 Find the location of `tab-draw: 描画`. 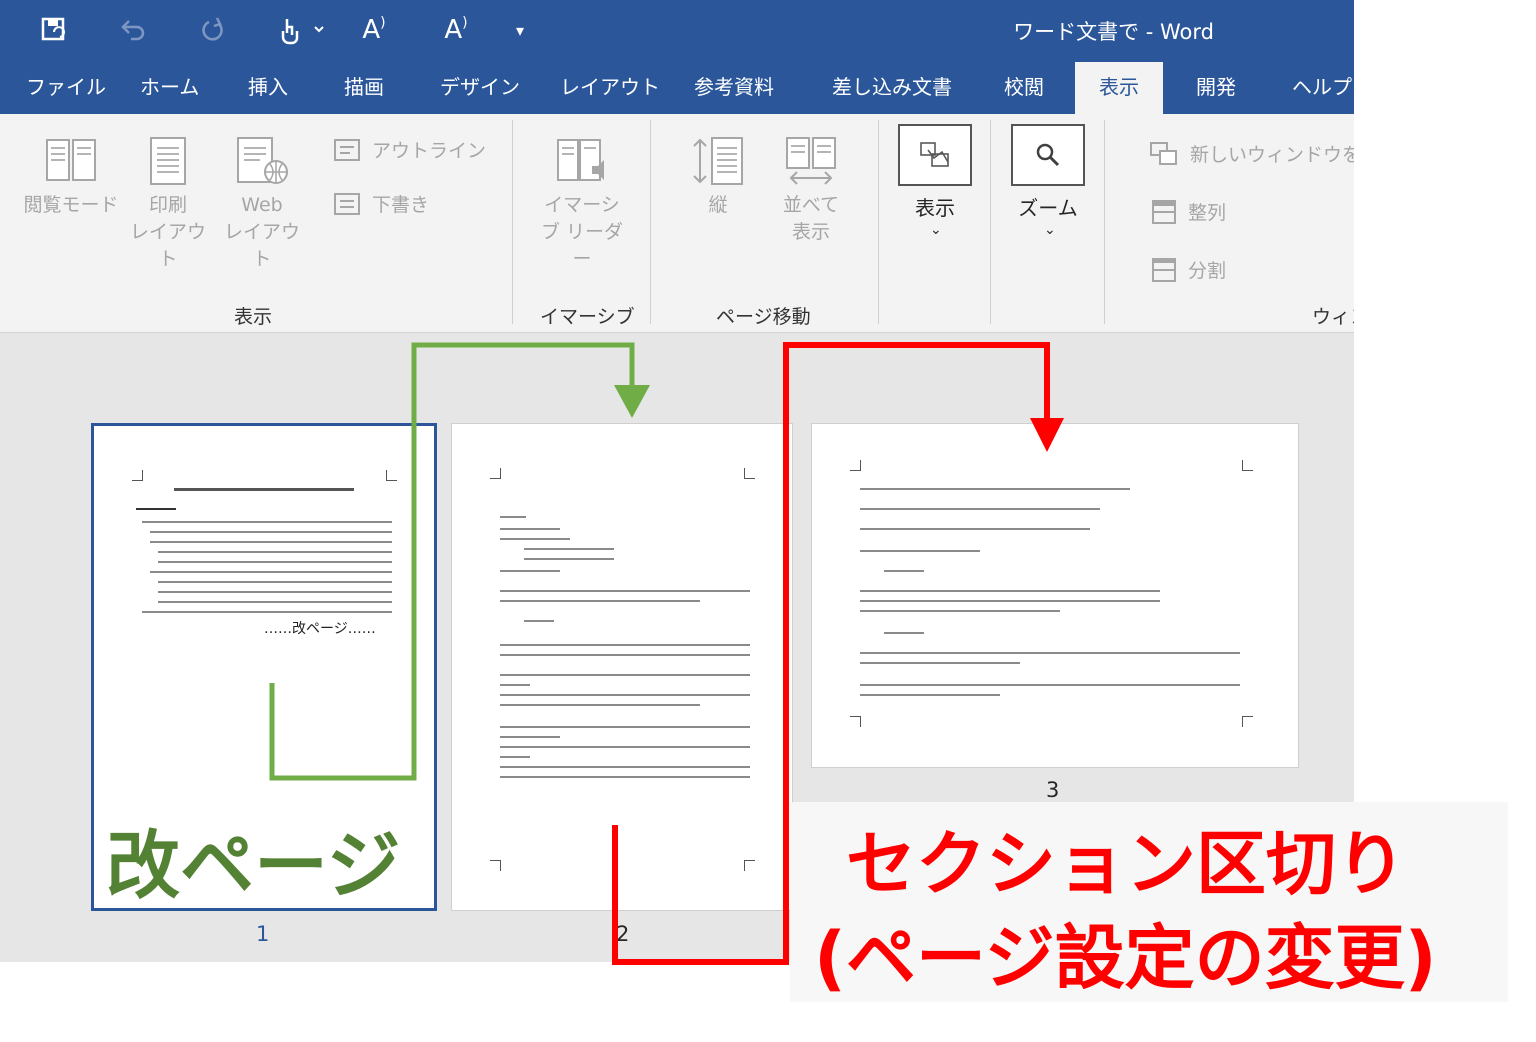

tab-draw: 描画 is located at coordinates (364, 88).